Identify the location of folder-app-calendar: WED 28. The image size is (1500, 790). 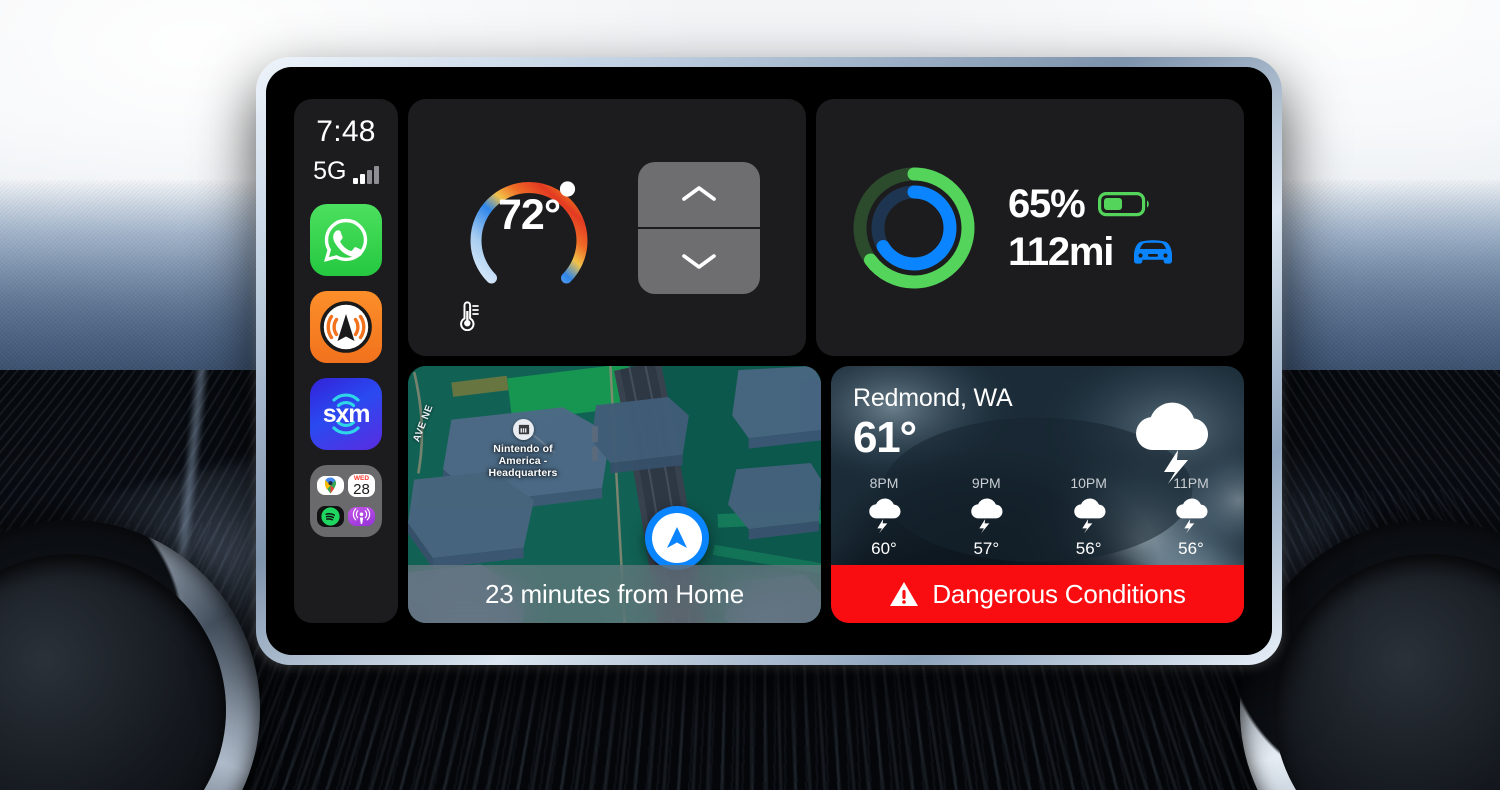
(361, 485).